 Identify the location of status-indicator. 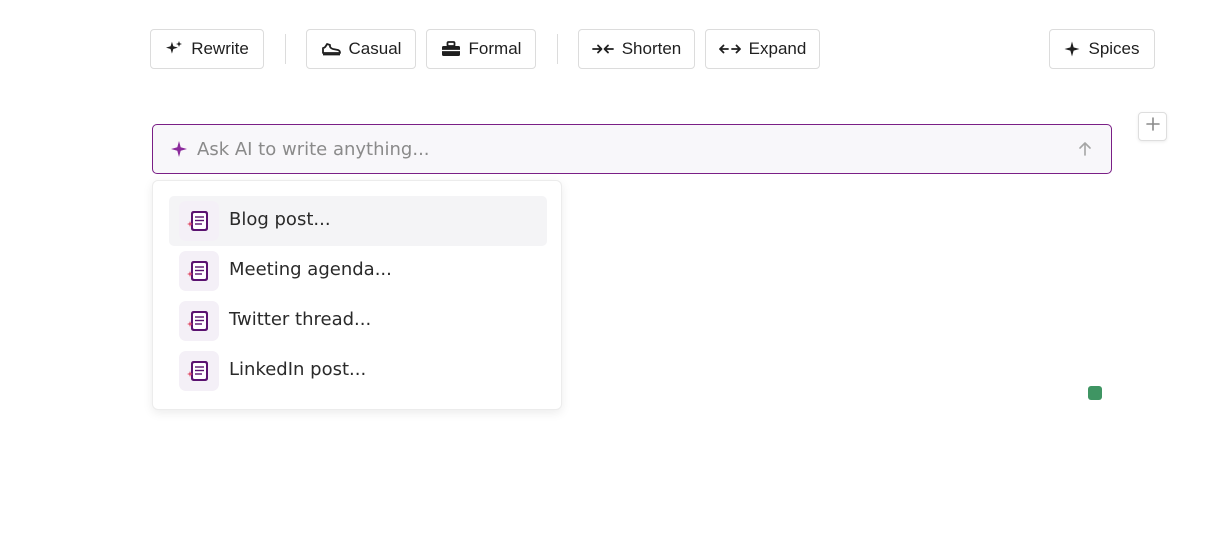
(1095, 393).